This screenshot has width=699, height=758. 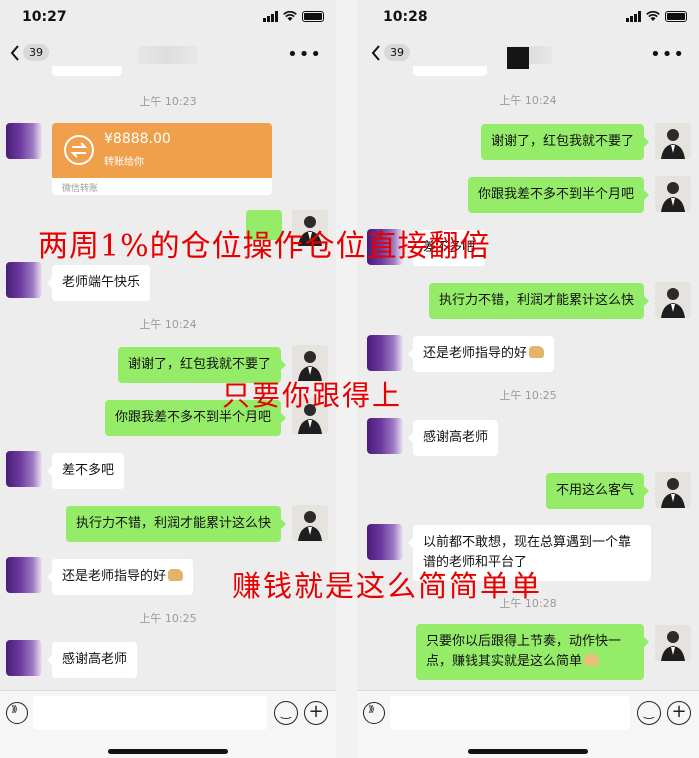 I want to click on incoming-message: 老师端午快乐, so click(x=98, y=283).